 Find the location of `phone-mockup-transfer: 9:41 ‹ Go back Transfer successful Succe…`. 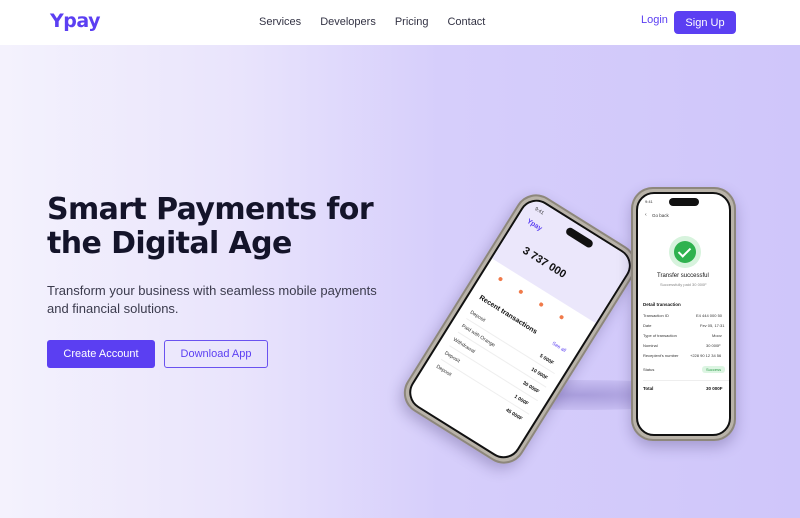

phone-mockup-transfer: 9:41 ‹ Go back Transfer successful Succe… is located at coordinates (683, 314).